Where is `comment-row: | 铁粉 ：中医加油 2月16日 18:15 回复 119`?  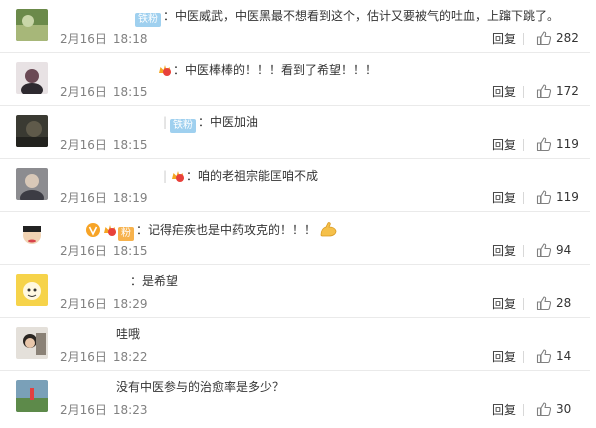 comment-row: | 铁粉 ：中医加油 2月16日 18:15 回复 119 is located at coordinates (295, 132).